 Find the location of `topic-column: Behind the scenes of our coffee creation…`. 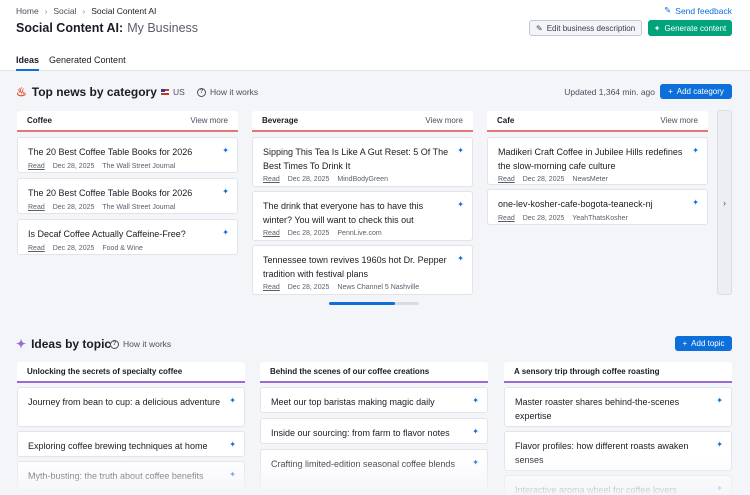

topic-column: Behind the scenes of our coffee creation… is located at coordinates (374, 372).